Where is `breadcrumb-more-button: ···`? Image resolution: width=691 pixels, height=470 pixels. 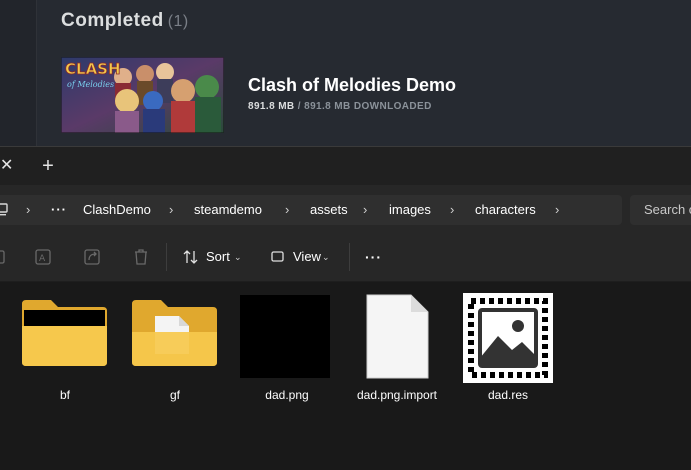 breadcrumb-more-button: ··· is located at coordinates (59, 210).